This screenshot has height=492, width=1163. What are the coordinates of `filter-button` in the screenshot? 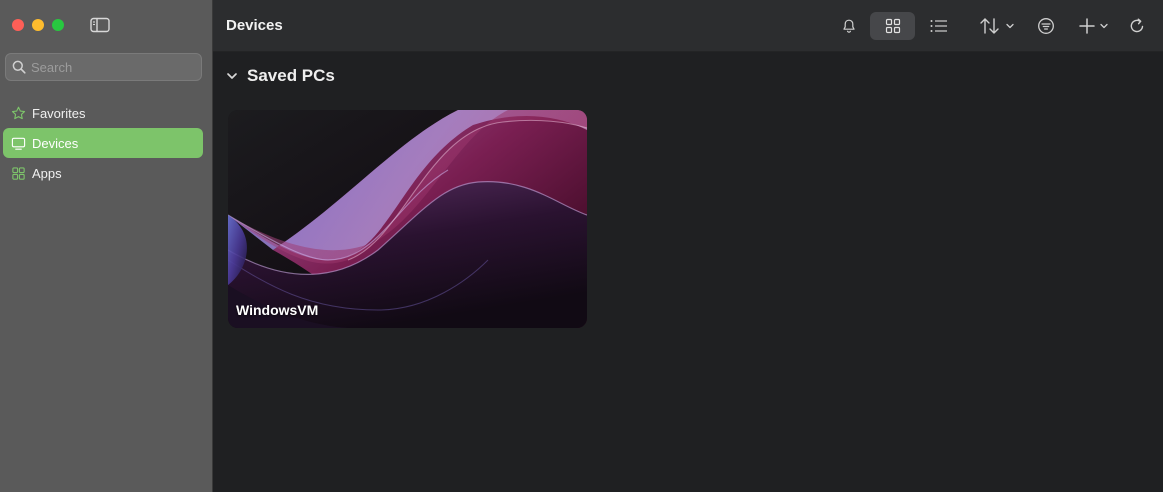 It's located at (1046, 26).